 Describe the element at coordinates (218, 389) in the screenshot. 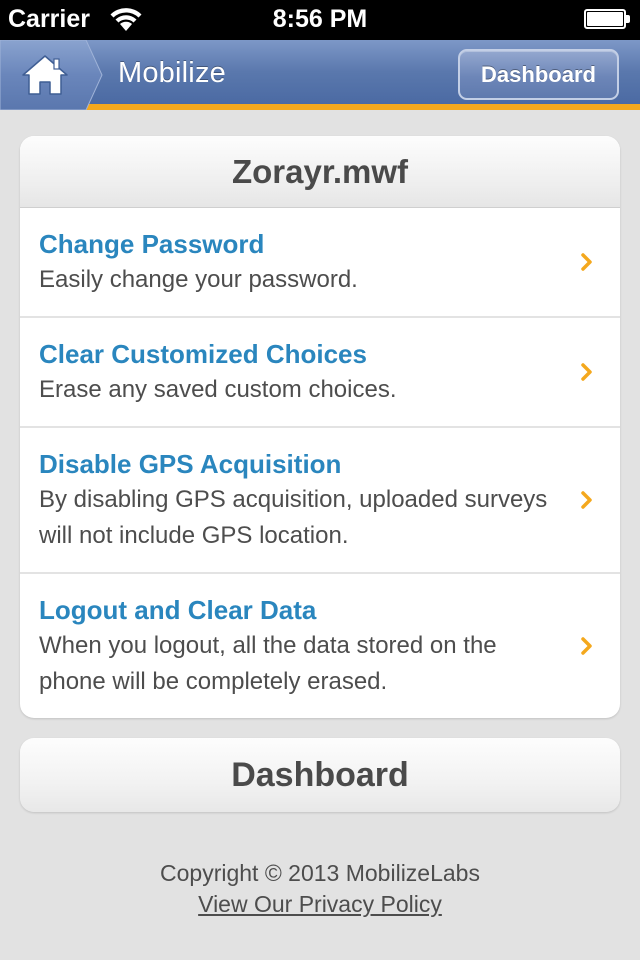

I see `item-description: Erase any saved custom choices.` at that location.